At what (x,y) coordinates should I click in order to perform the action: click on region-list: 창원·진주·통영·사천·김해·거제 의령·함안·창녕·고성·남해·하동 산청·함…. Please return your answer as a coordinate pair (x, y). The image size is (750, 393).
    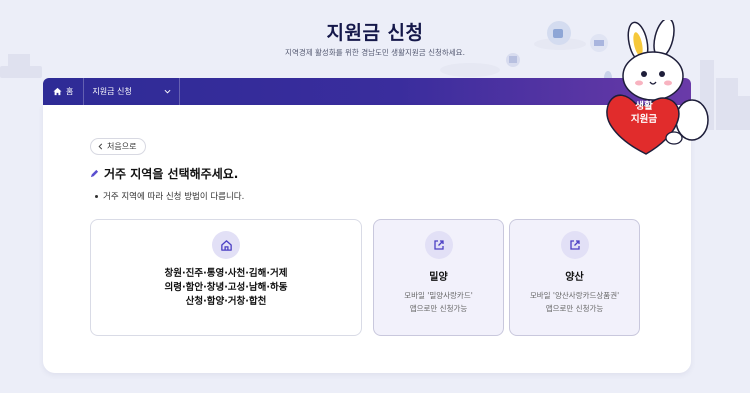
    Looking at the image, I should click on (226, 288).